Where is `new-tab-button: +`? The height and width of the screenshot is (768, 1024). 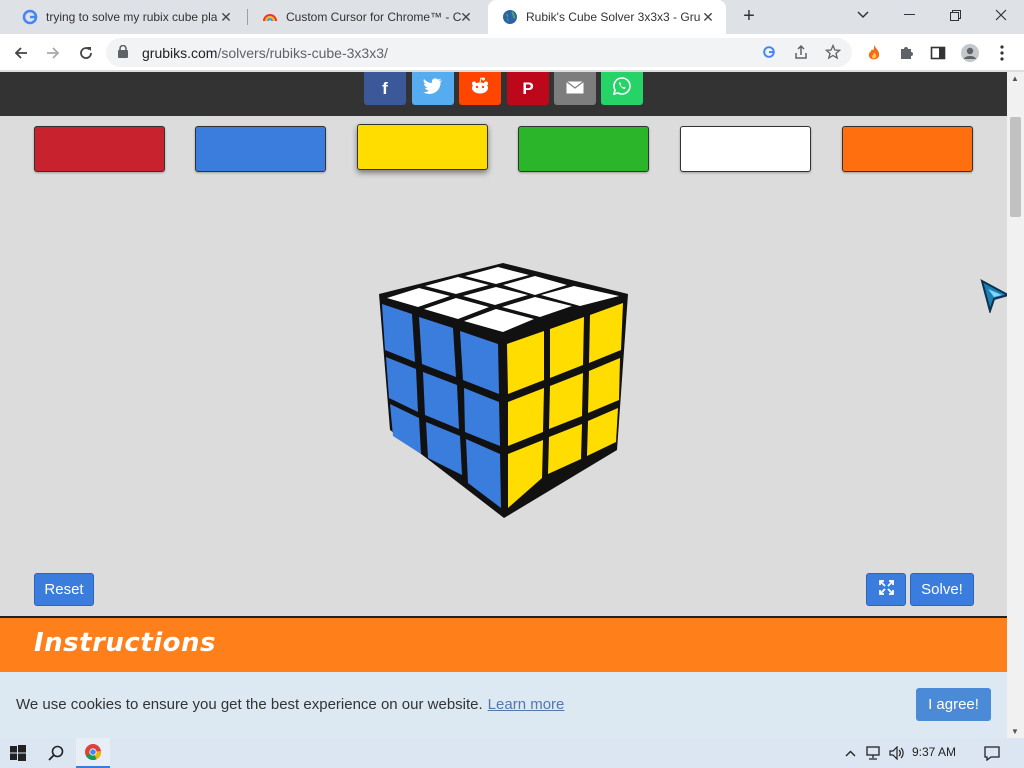 new-tab-button: + is located at coordinates (749, 16).